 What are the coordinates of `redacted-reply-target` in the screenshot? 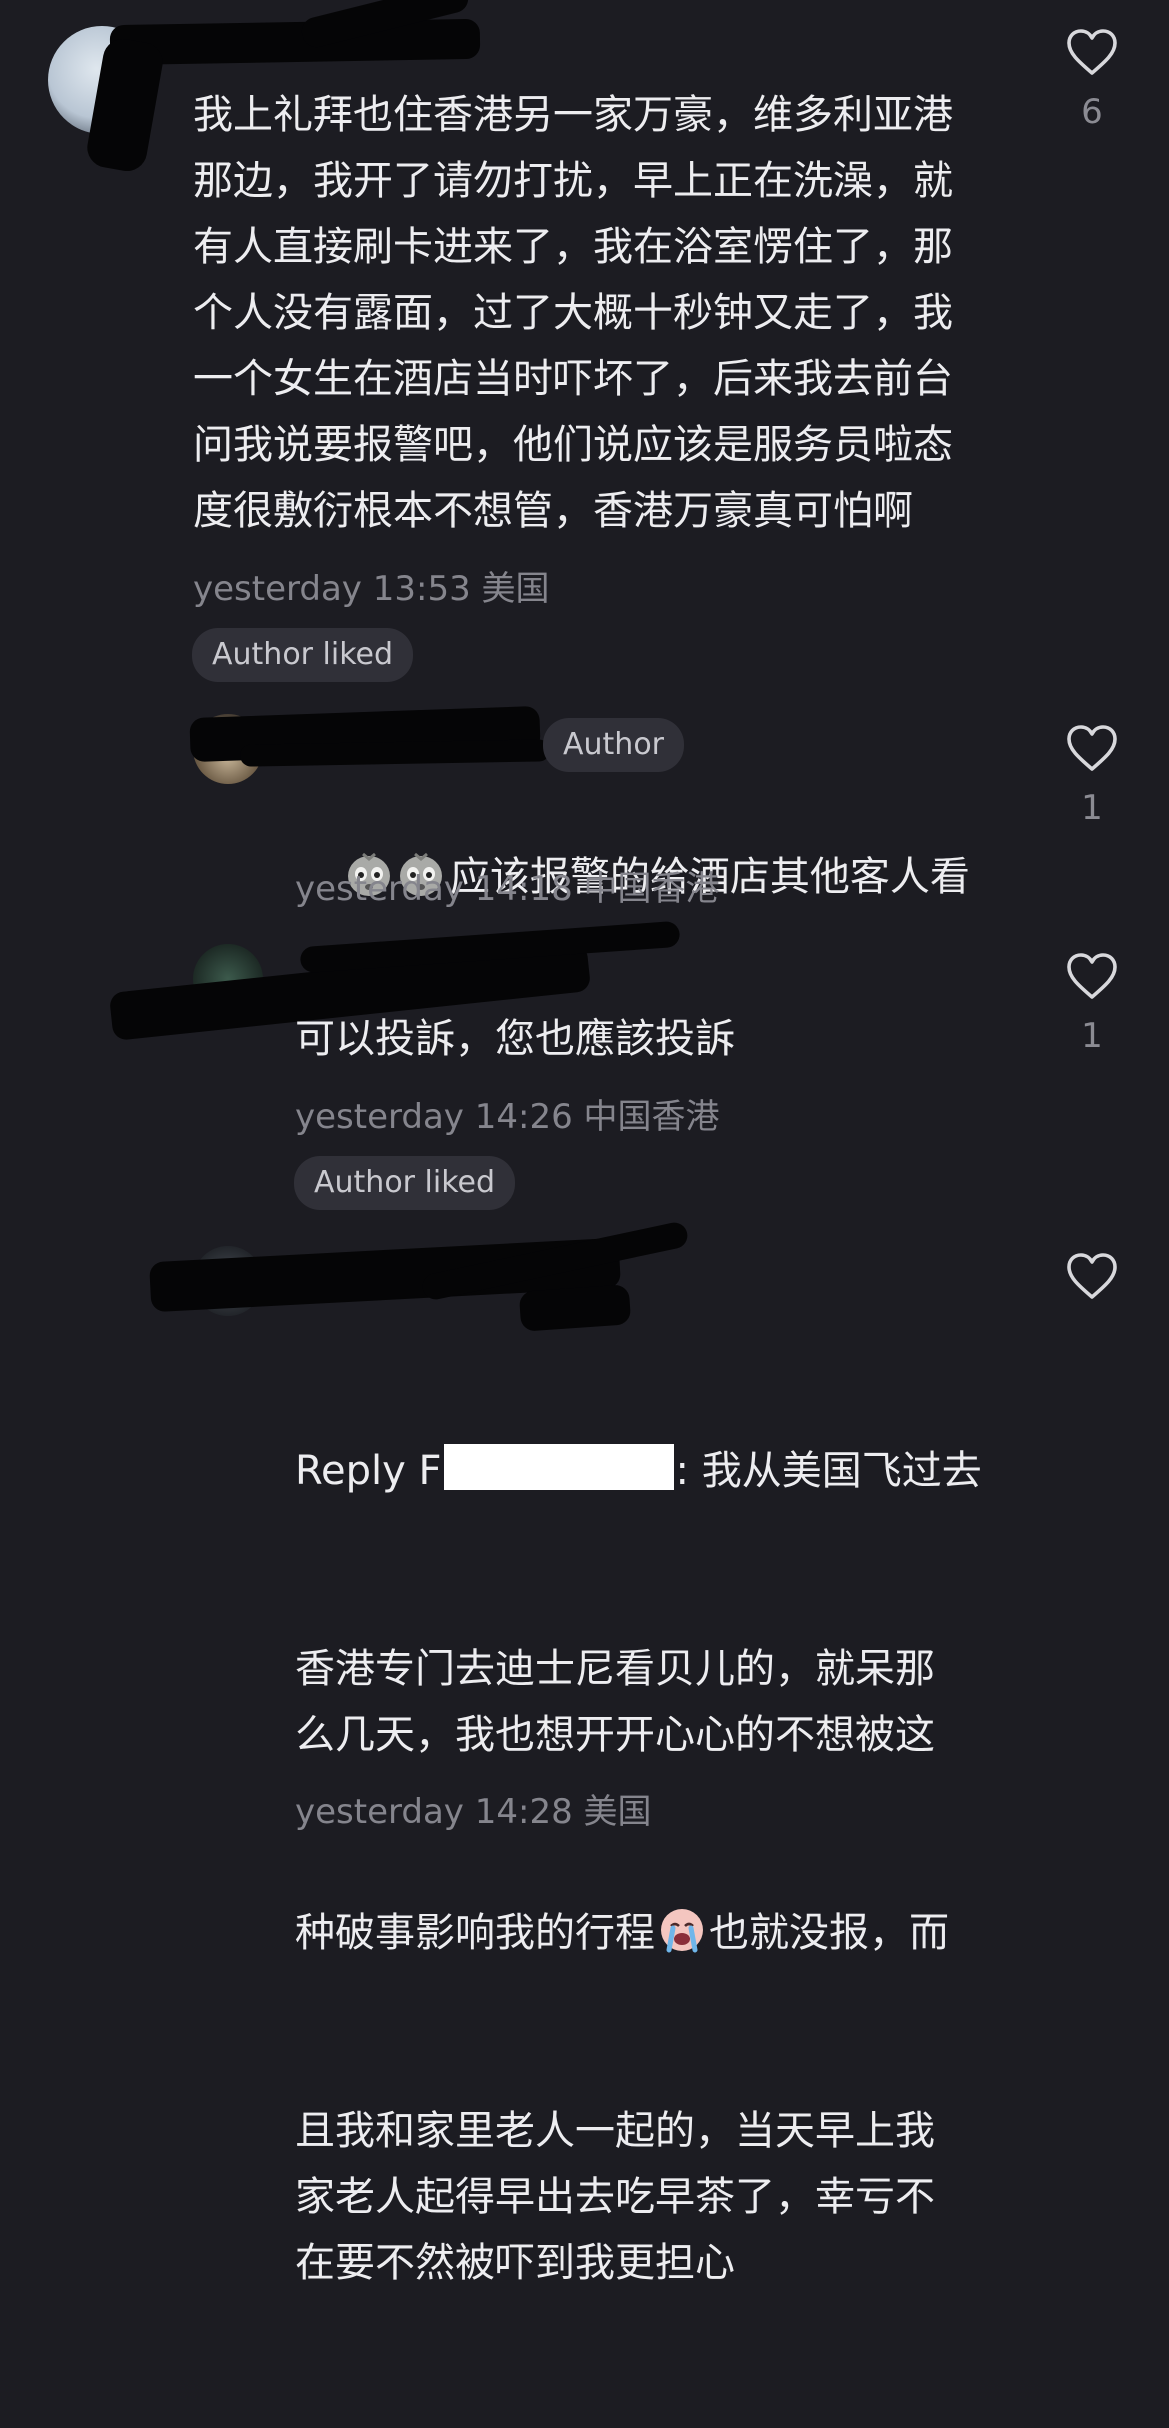 It's located at (558, 1467).